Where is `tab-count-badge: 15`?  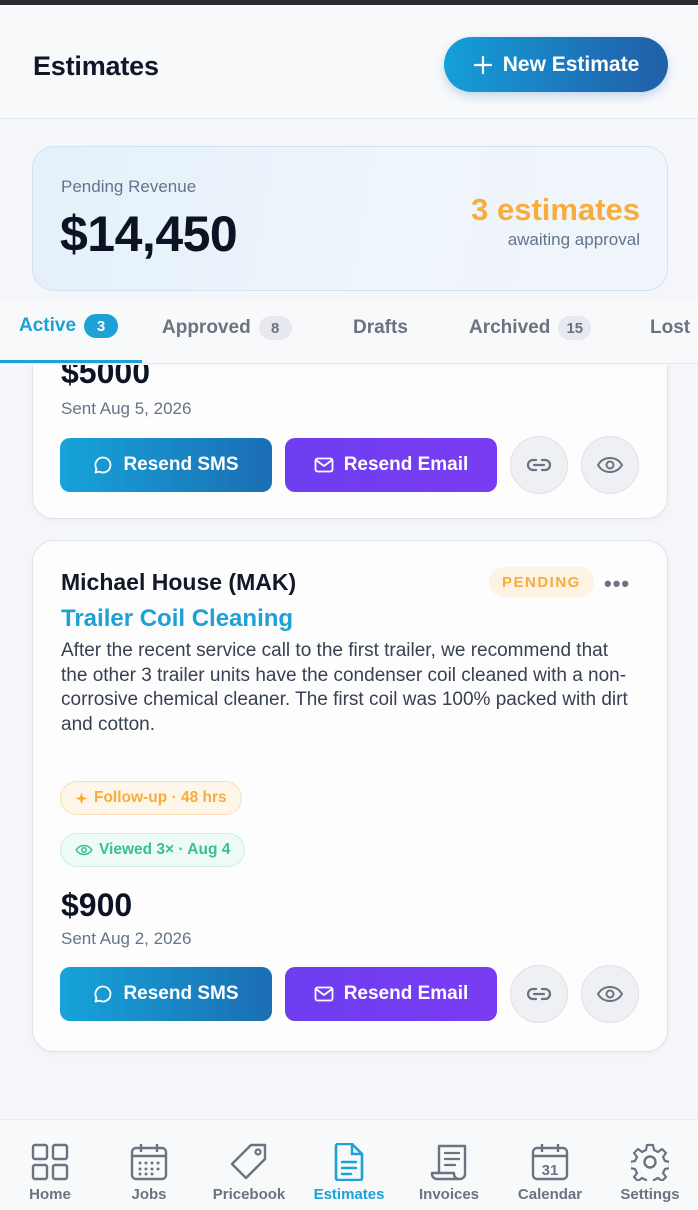
tab-count-badge: 15 is located at coordinates (575, 328).